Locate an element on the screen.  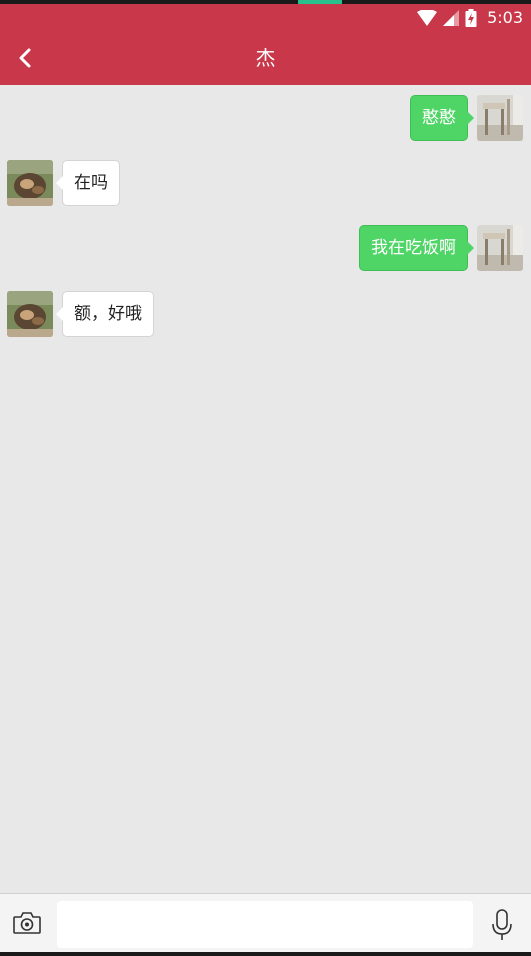
microphone-icon is located at coordinates (502, 924).